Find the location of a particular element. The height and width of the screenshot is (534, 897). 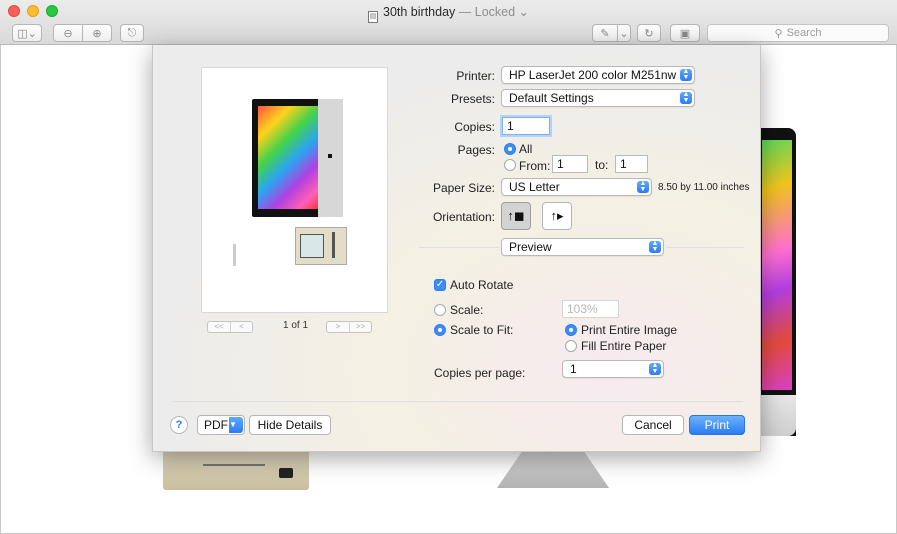

printer-select: HP LaserJet 200 color M251nw ▲ ▼ is located at coordinates (598, 75).